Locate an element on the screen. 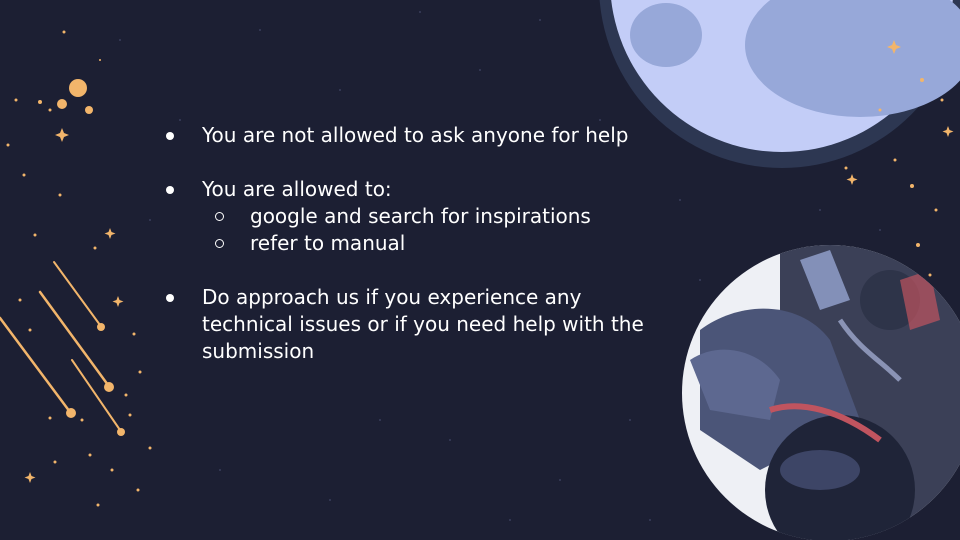 The image size is (960, 540). sub-bullet-text-manual: refer to manual is located at coordinates (328, 243).